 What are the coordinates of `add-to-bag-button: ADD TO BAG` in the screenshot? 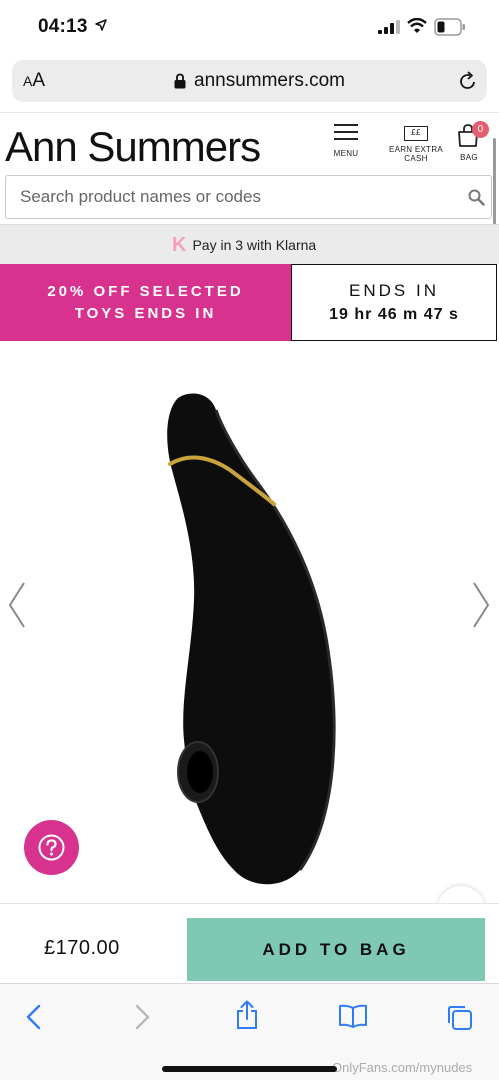 It's located at (336, 949).